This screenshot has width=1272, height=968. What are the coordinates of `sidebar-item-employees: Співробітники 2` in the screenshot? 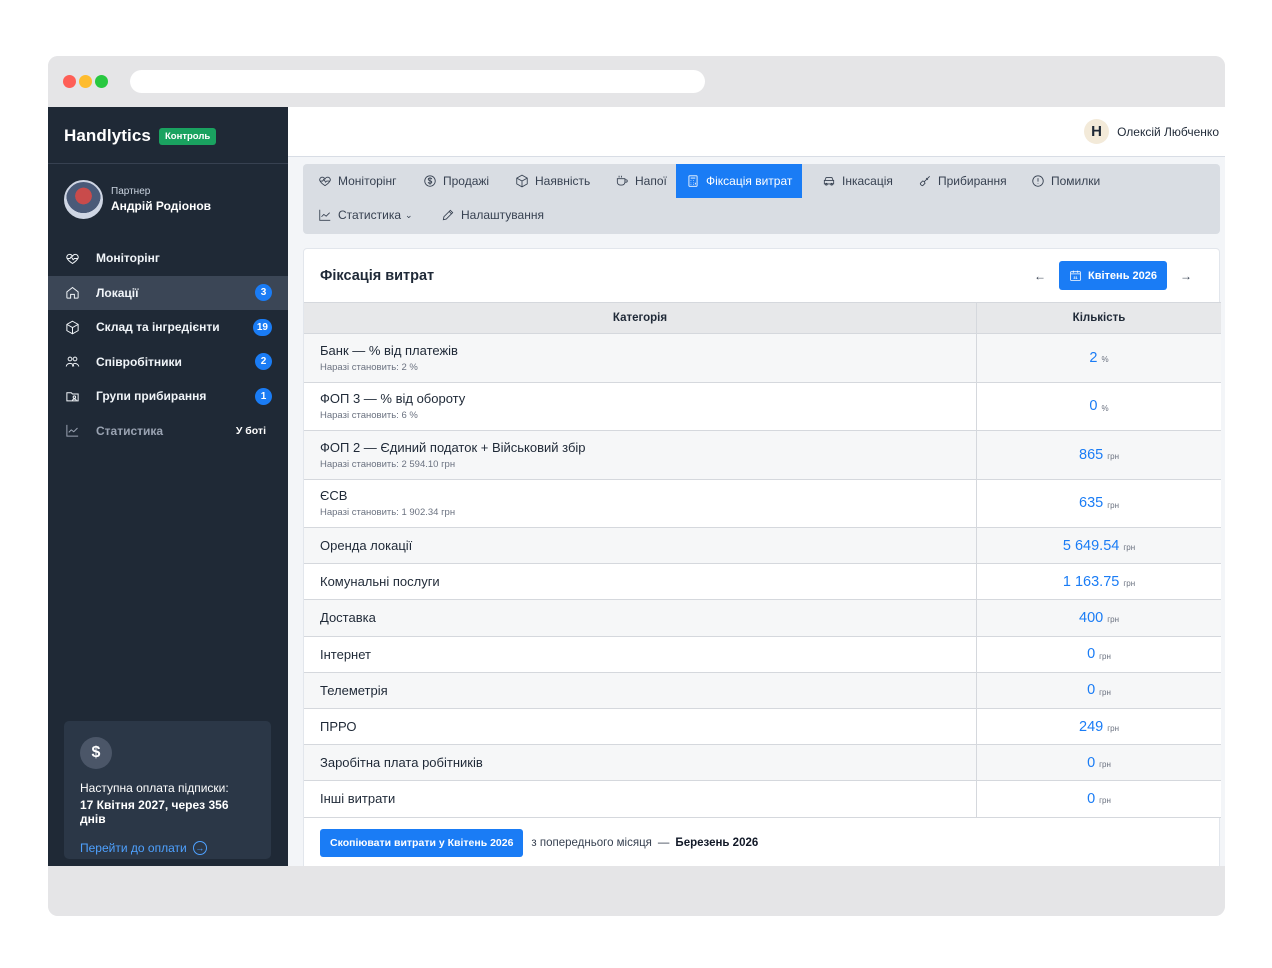 It's located at (168, 362).